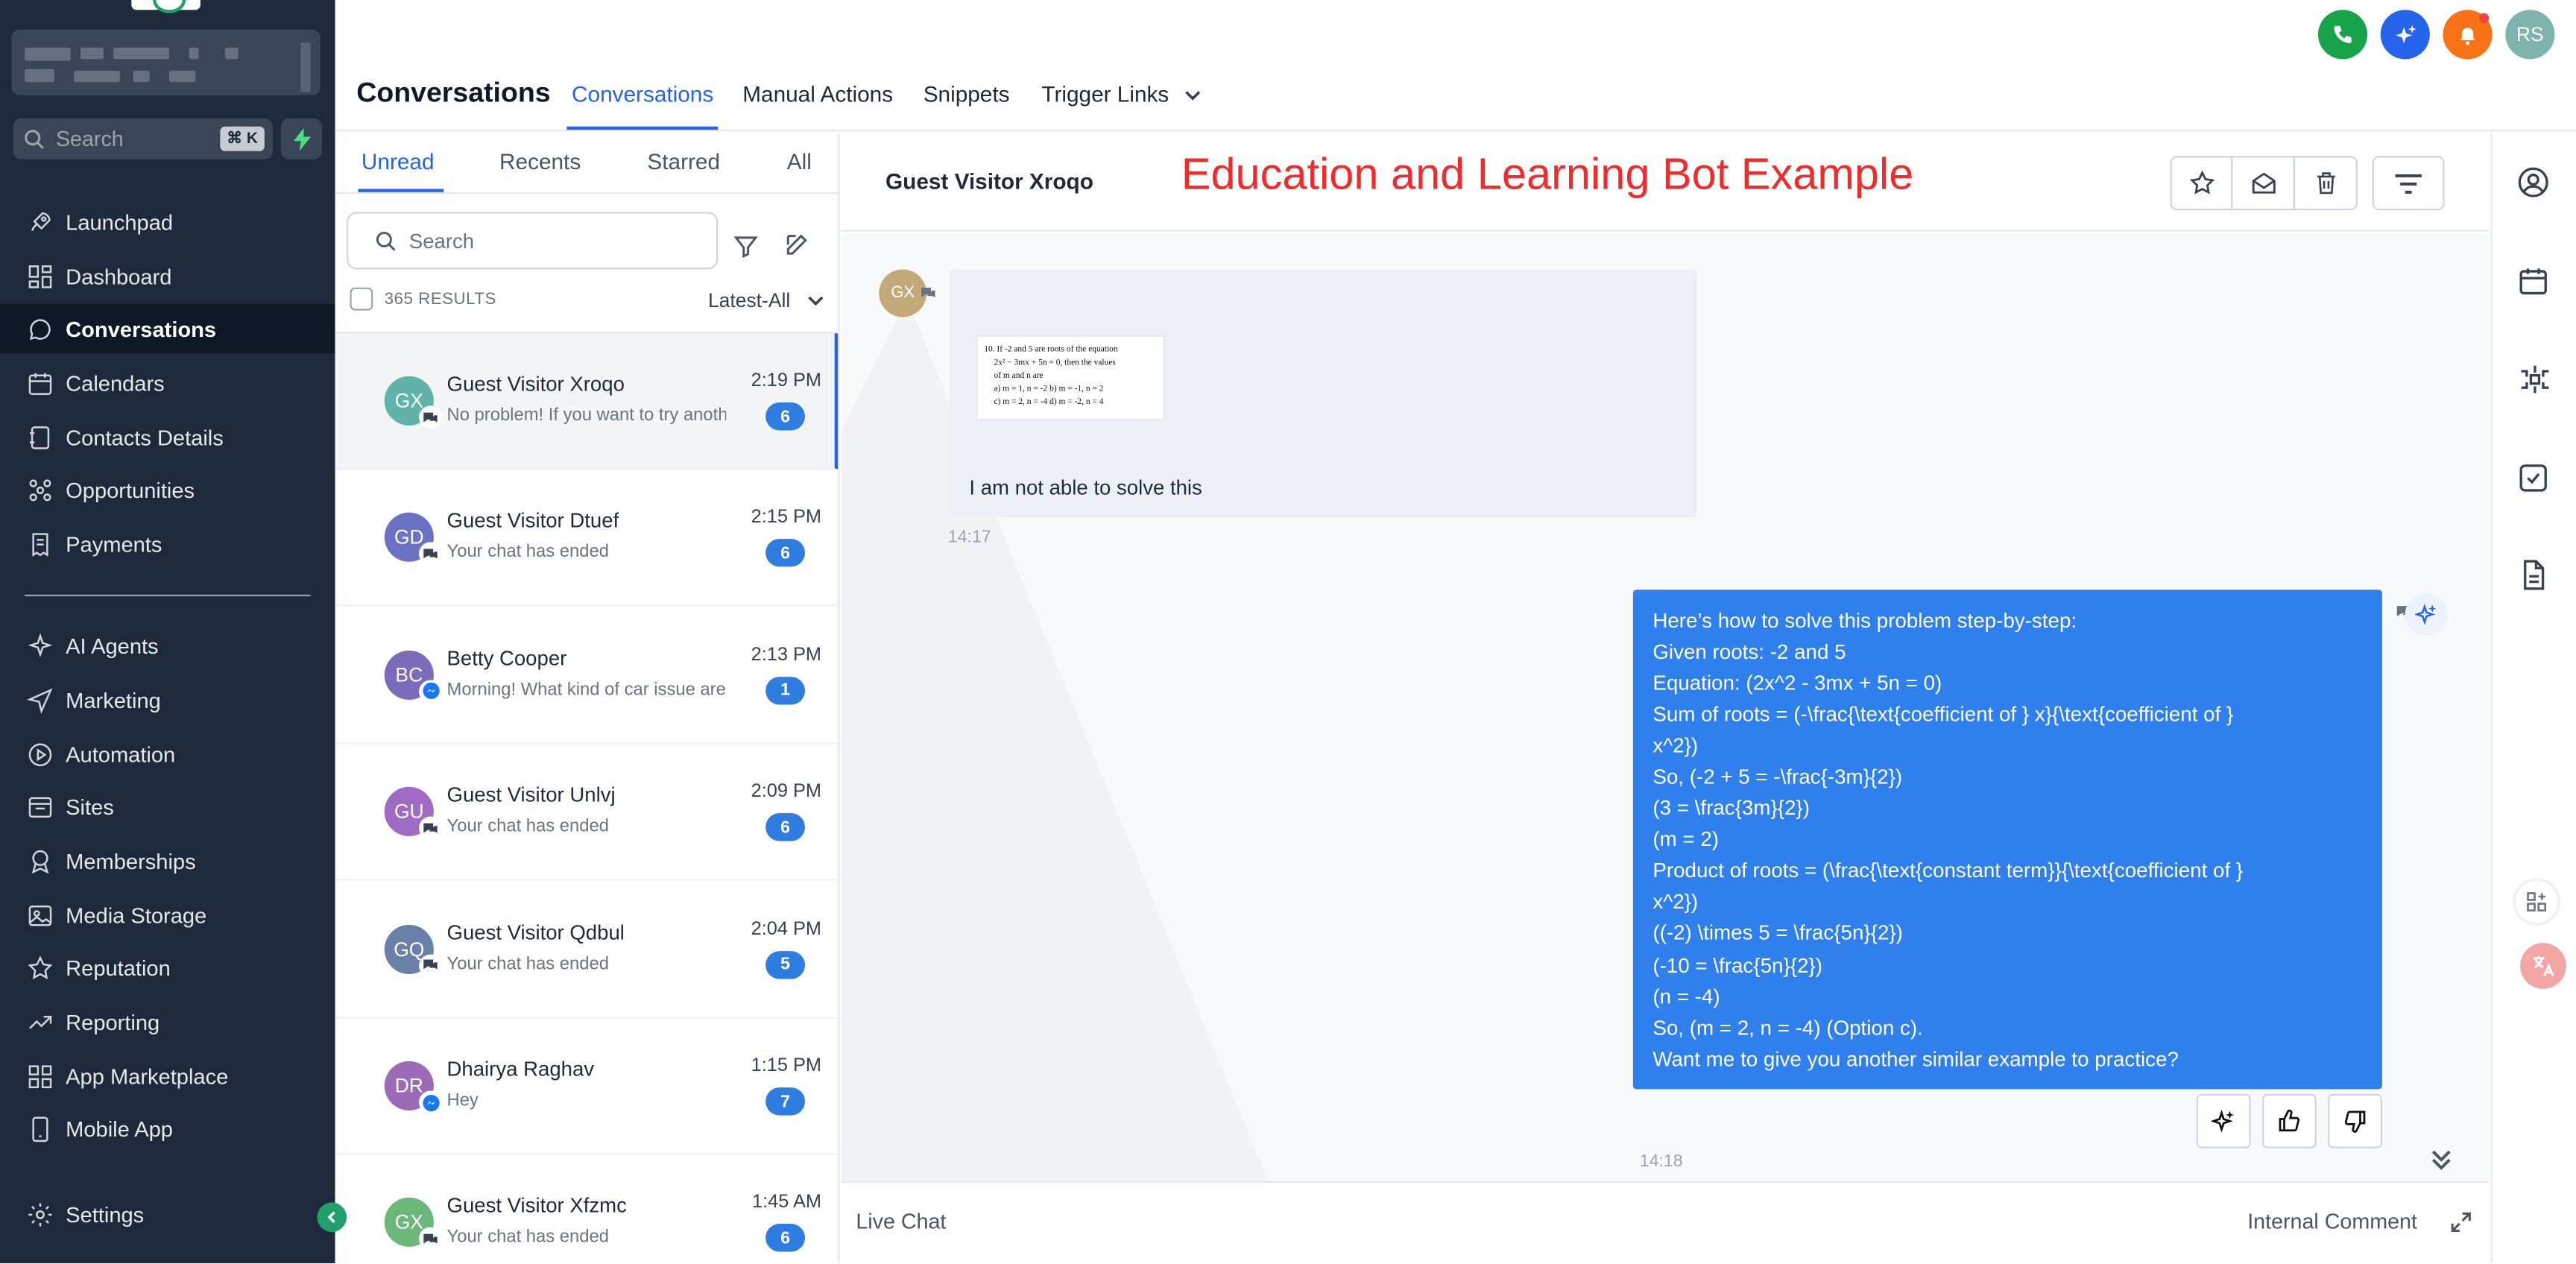 The height and width of the screenshot is (1264, 2576). Describe the element at coordinates (2223, 1120) in the screenshot. I see `ai-rewrite-button` at that location.